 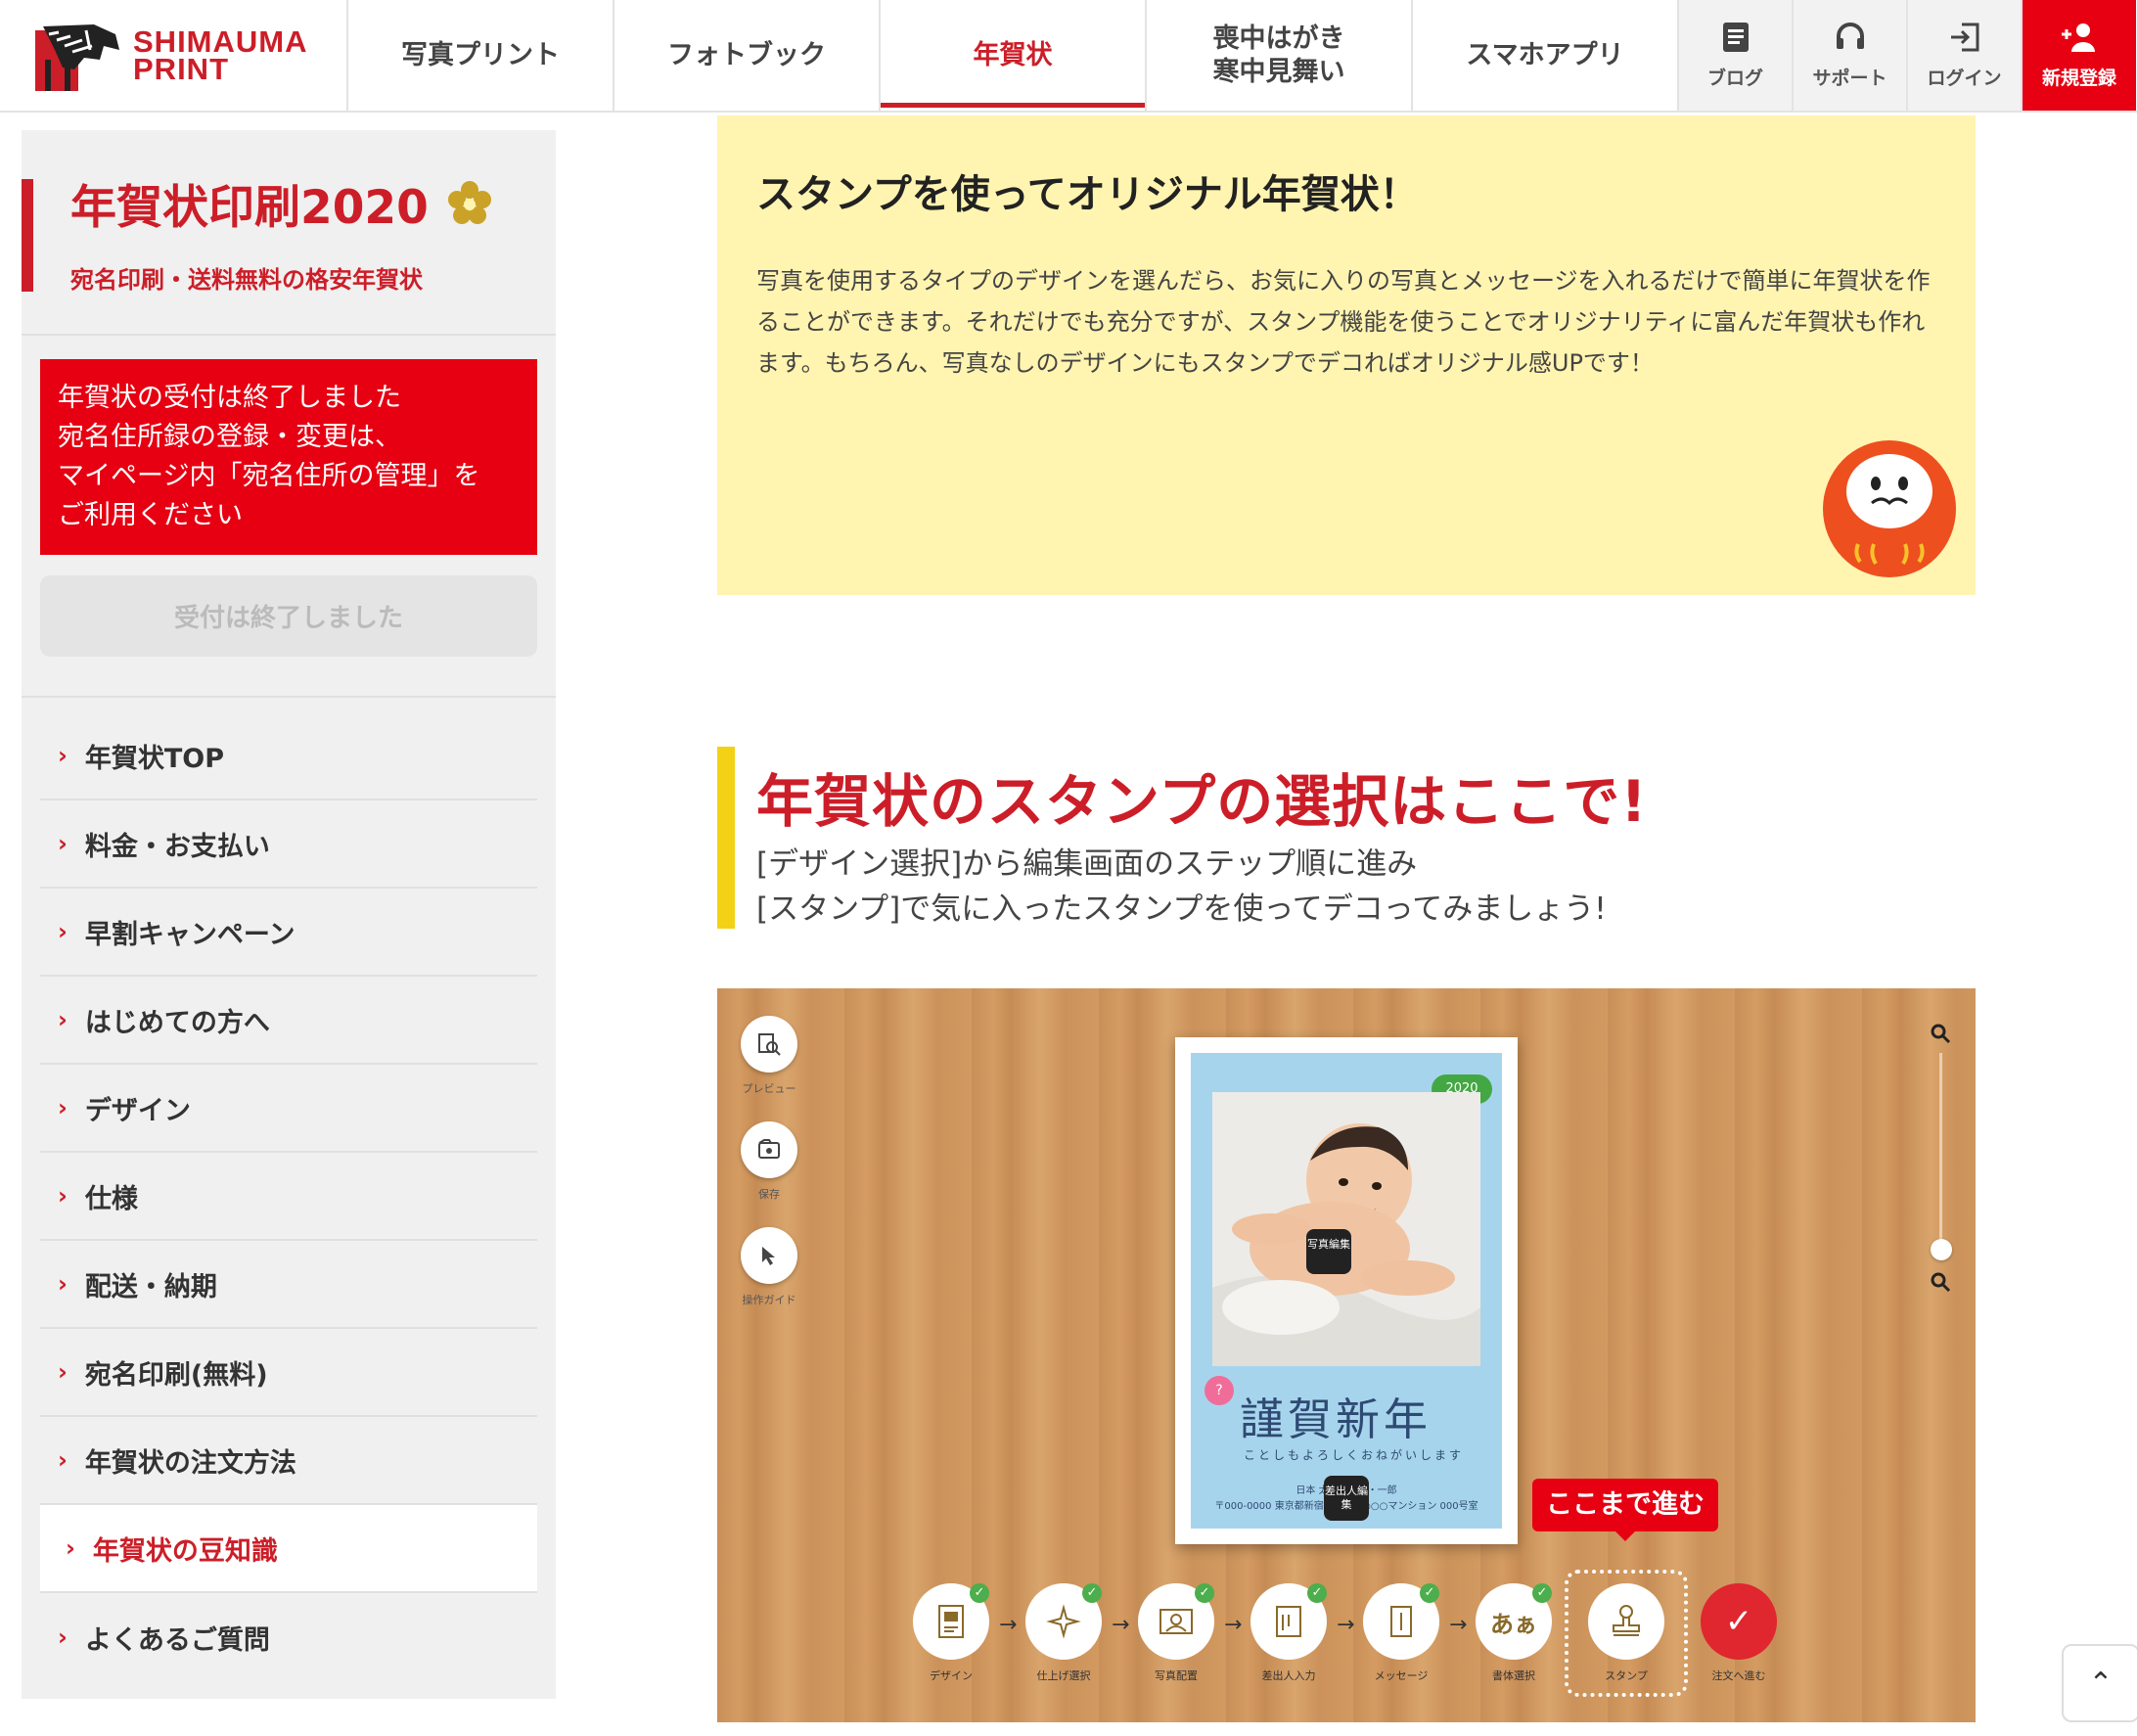 What do you see at coordinates (1965, 56) in the screenshot?
I see `login-button: ログイン` at bounding box center [1965, 56].